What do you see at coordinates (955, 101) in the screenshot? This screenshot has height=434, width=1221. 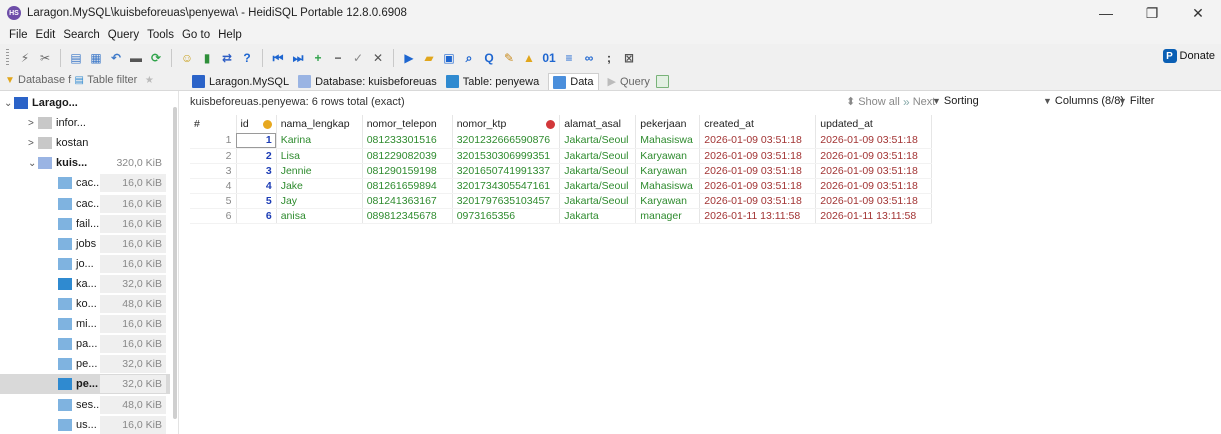 I see `sorting-button: ▼ Sorting` at bounding box center [955, 101].